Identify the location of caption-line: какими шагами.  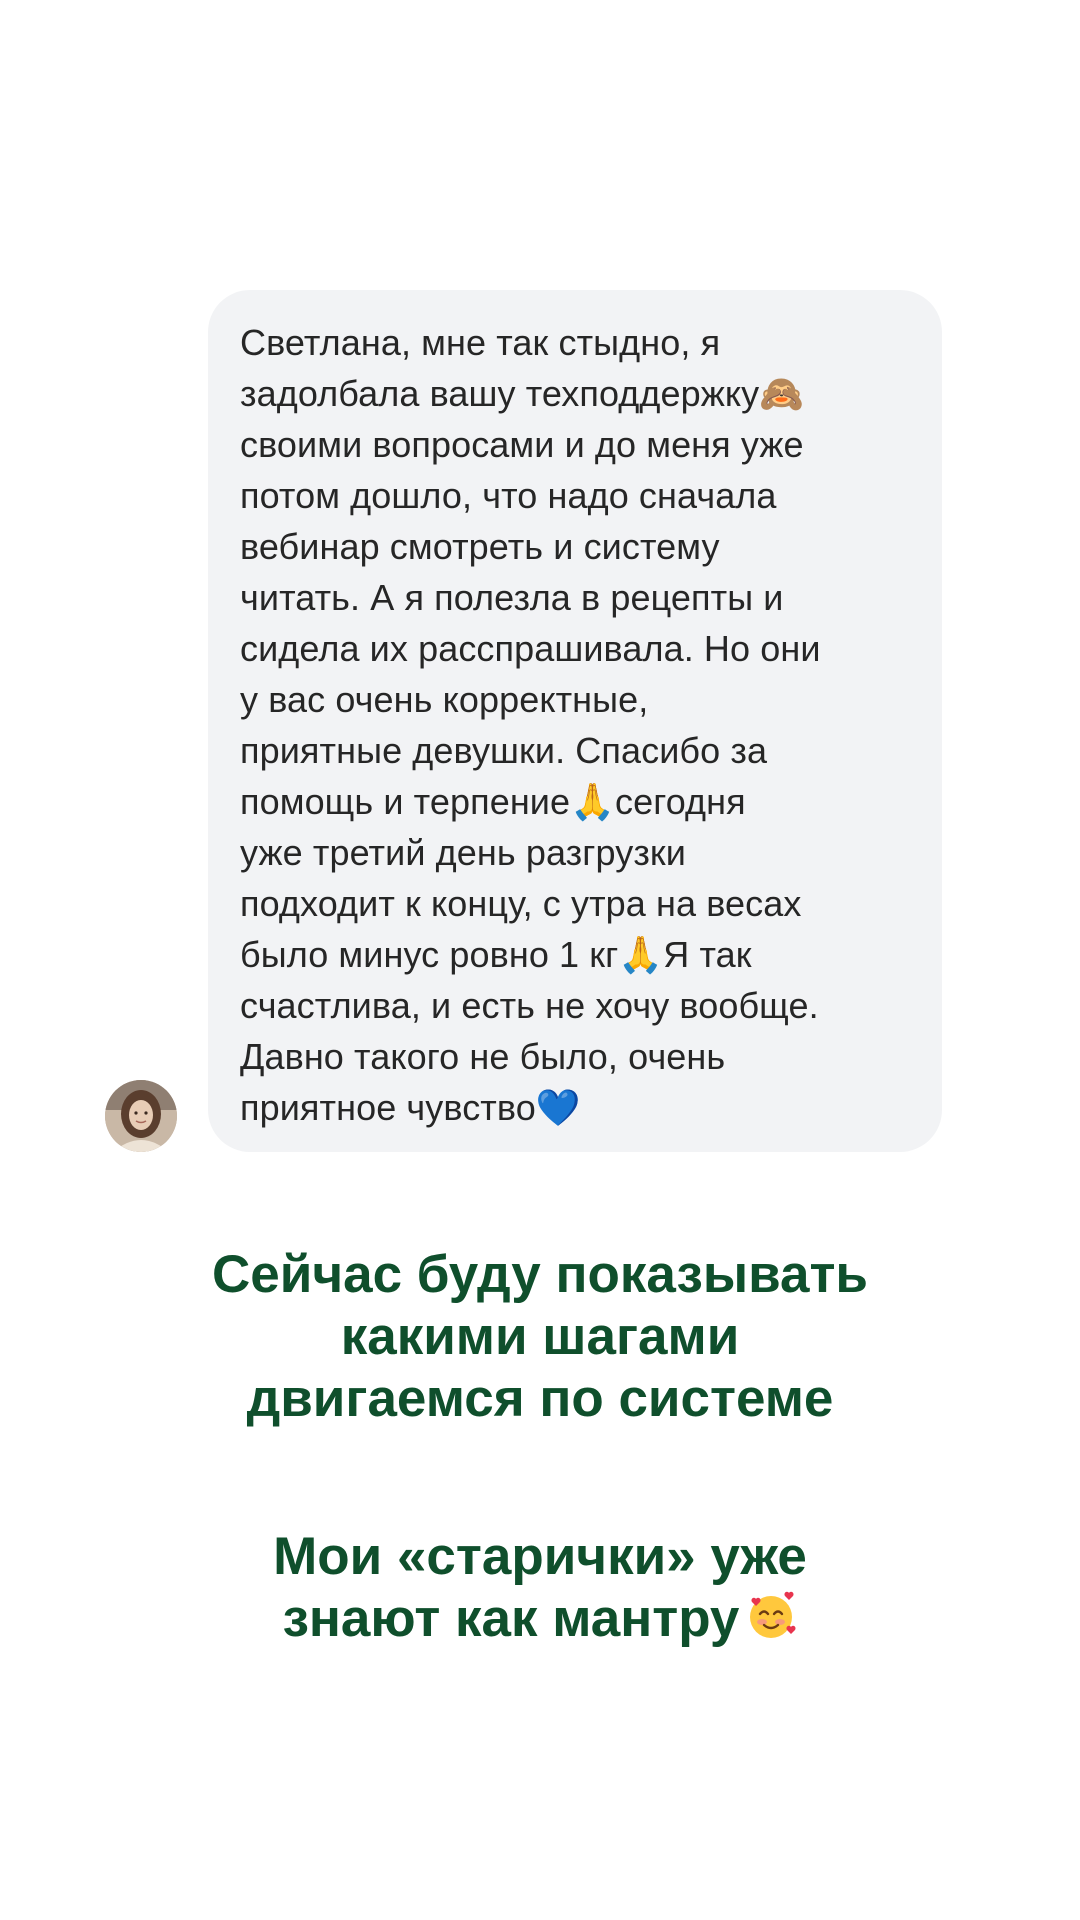
(540, 1336).